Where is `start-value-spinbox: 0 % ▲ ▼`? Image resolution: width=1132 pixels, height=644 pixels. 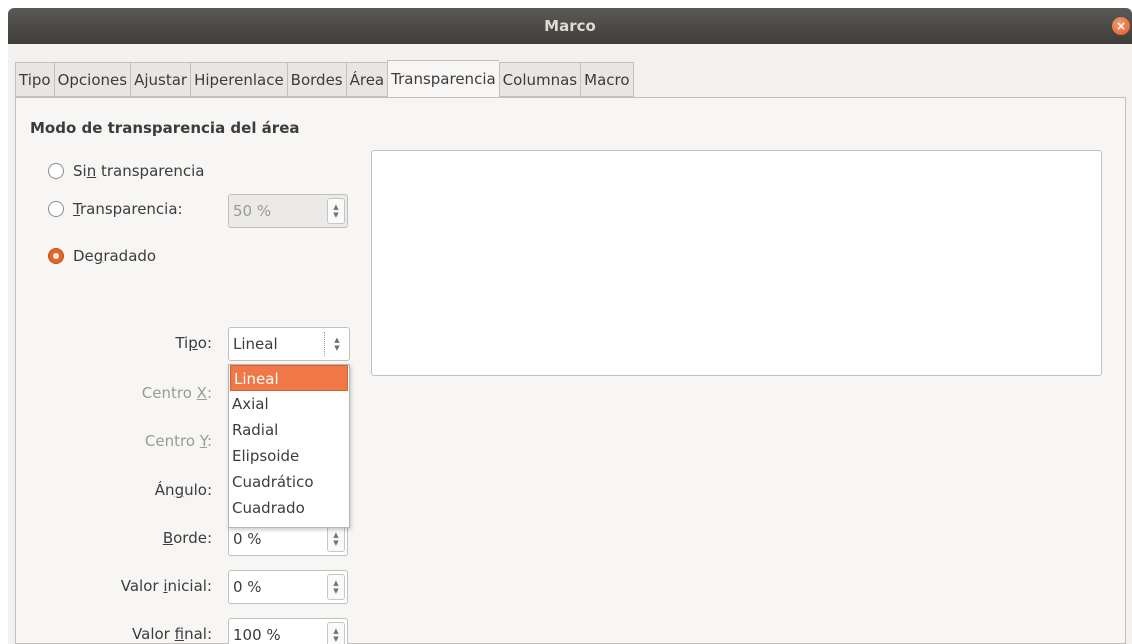 start-value-spinbox: 0 % ▲ ▼ is located at coordinates (288, 587).